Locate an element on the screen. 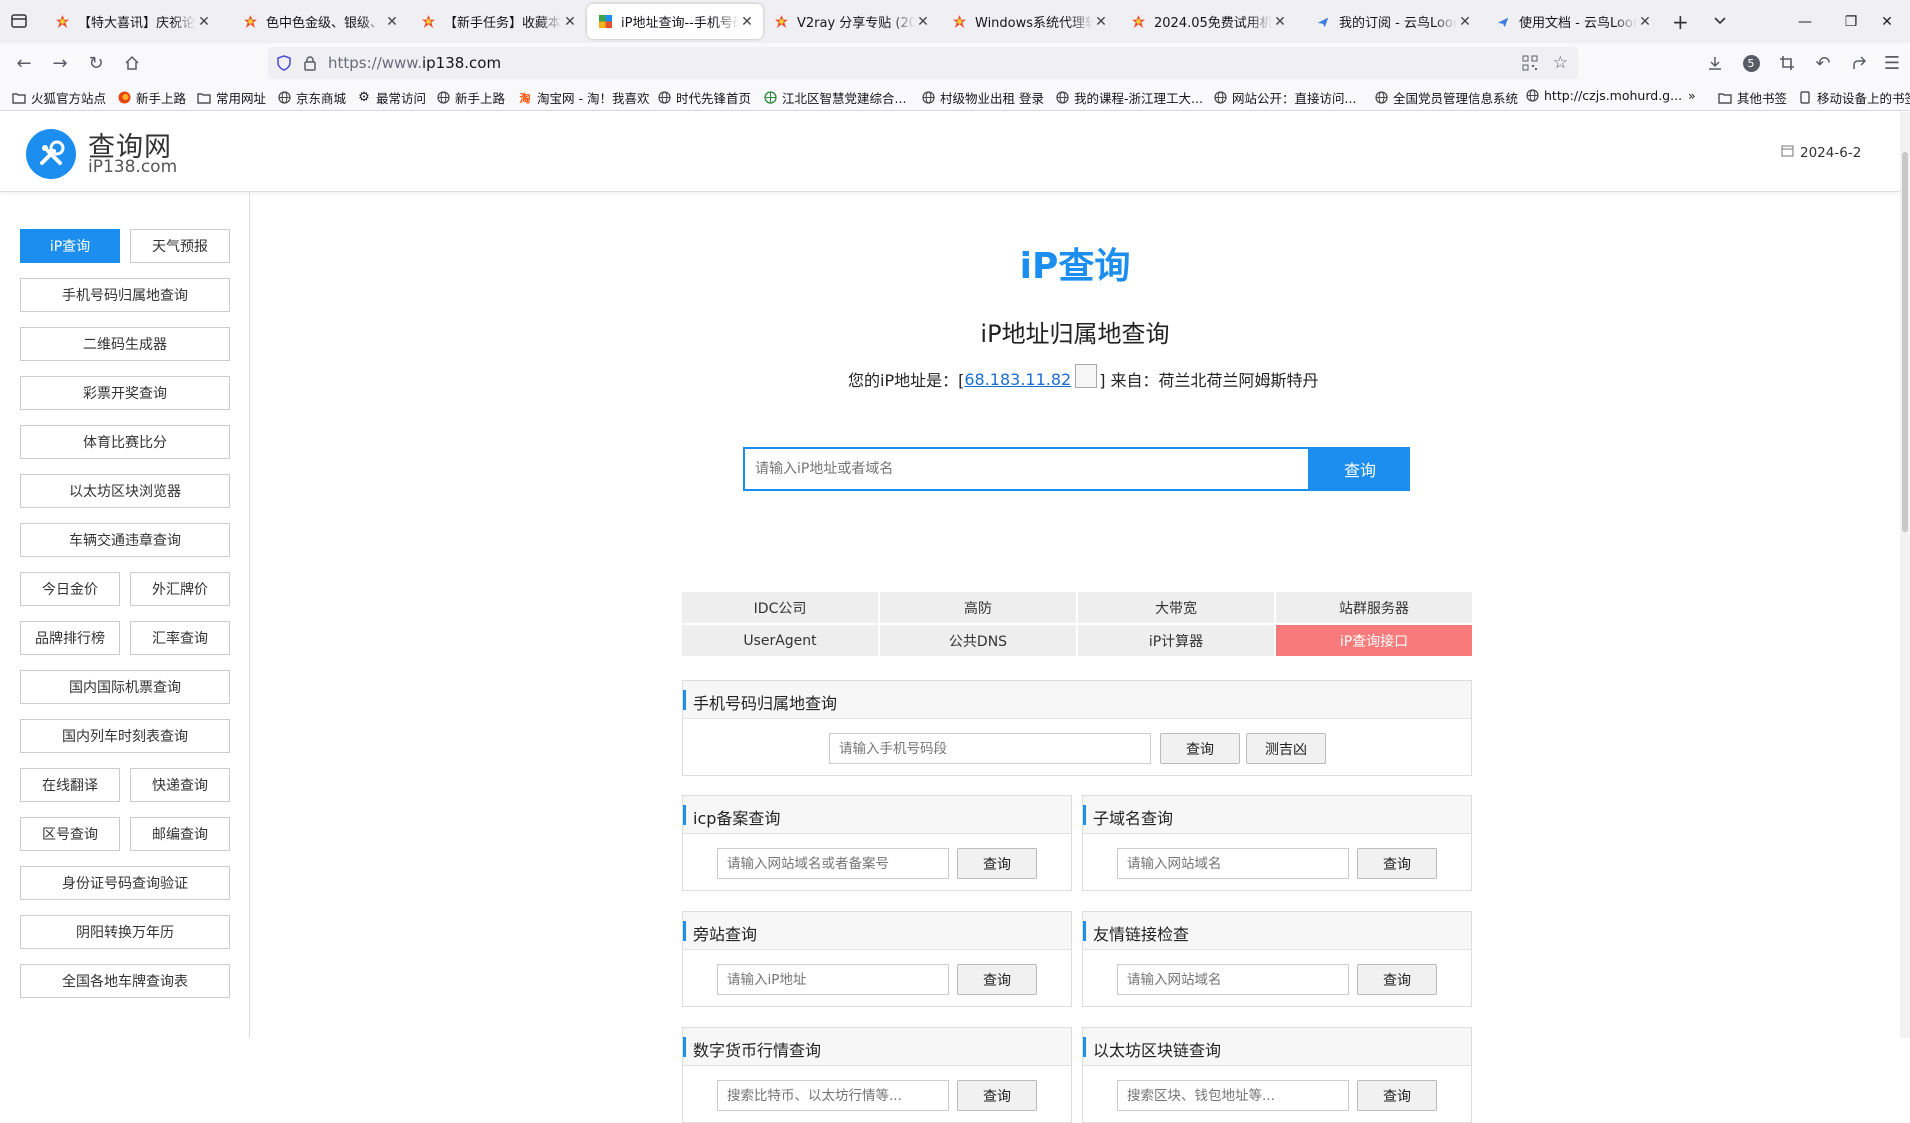 This screenshot has width=1910, height=1123. bookmark-item: 村级物业出租 登录 is located at coordinates (982, 97).